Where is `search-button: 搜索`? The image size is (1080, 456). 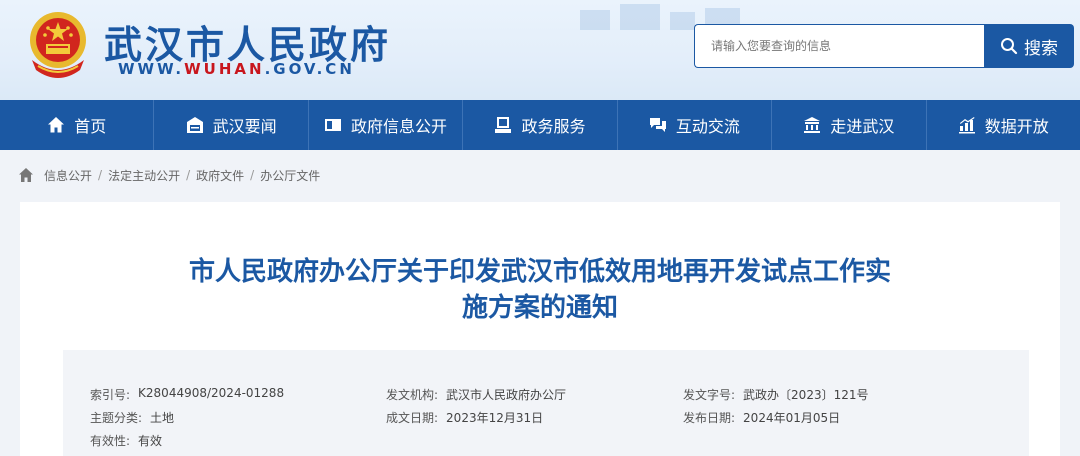
search-button: 搜索 is located at coordinates (1029, 46).